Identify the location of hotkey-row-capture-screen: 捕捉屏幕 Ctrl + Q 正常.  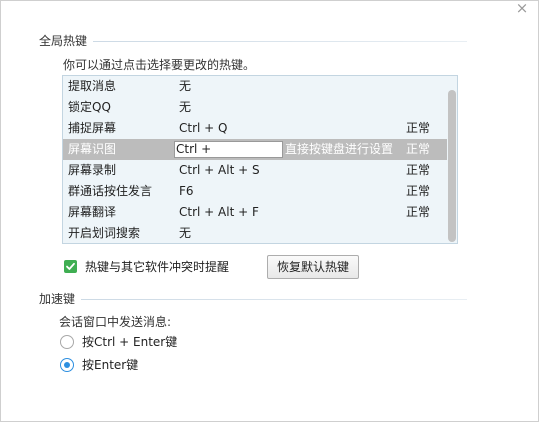
(255, 128).